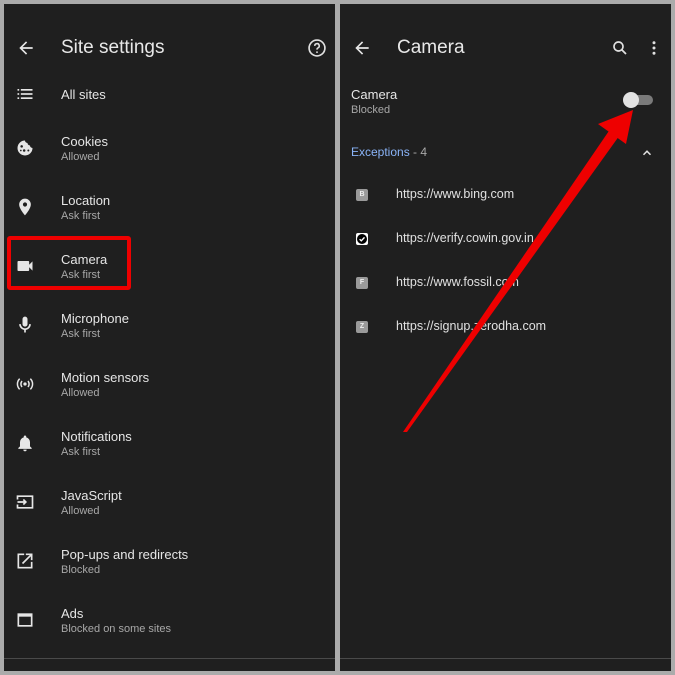 The width and height of the screenshot is (675, 675). Describe the element at coordinates (25, 620) in the screenshot. I see `web-asset-icon` at that location.